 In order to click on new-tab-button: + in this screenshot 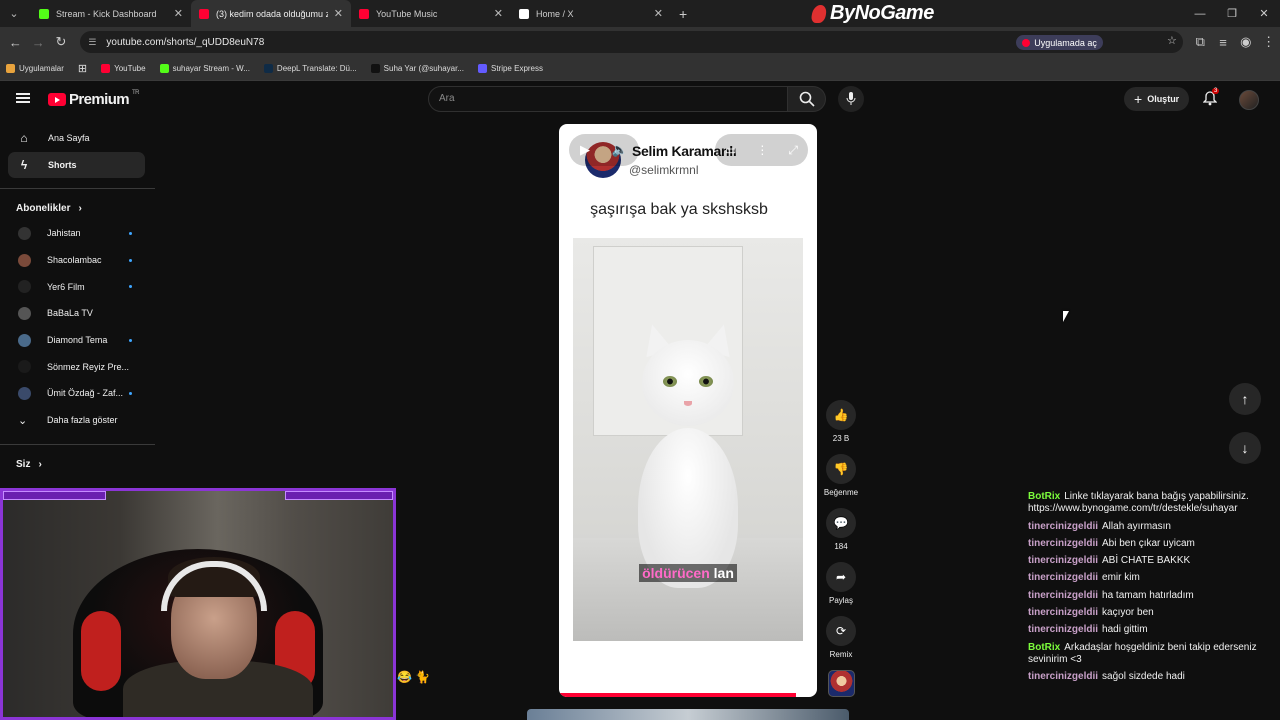, I will do `click(683, 14)`.